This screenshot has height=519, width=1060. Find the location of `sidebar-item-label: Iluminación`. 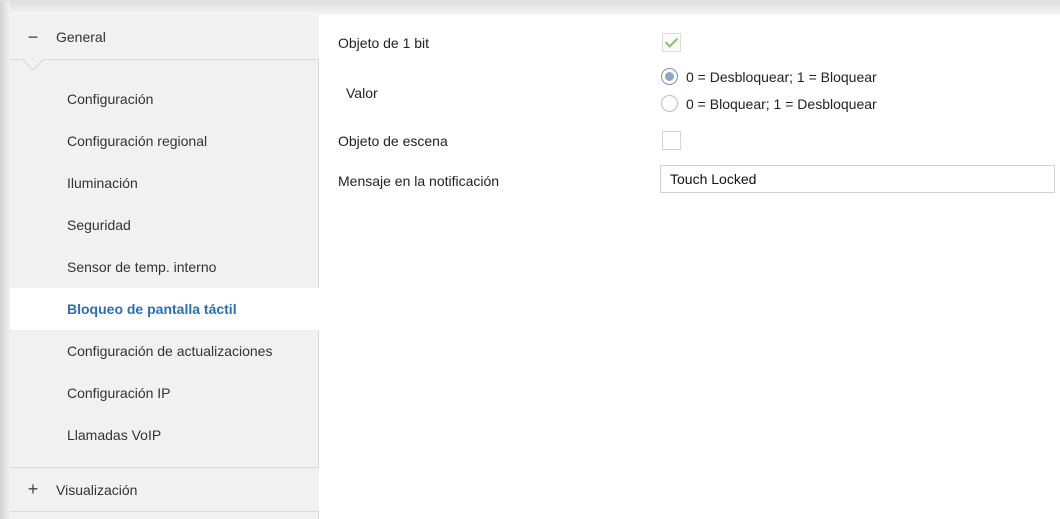

sidebar-item-label: Iluminación is located at coordinates (102, 183).